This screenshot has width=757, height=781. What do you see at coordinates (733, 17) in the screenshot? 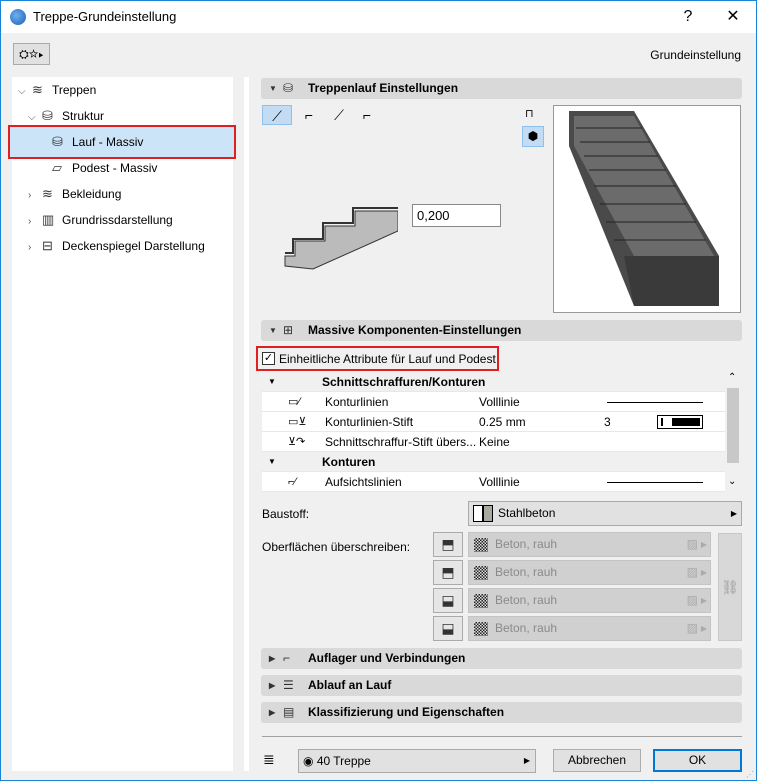
I see `close-button: ✕` at bounding box center [733, 17].